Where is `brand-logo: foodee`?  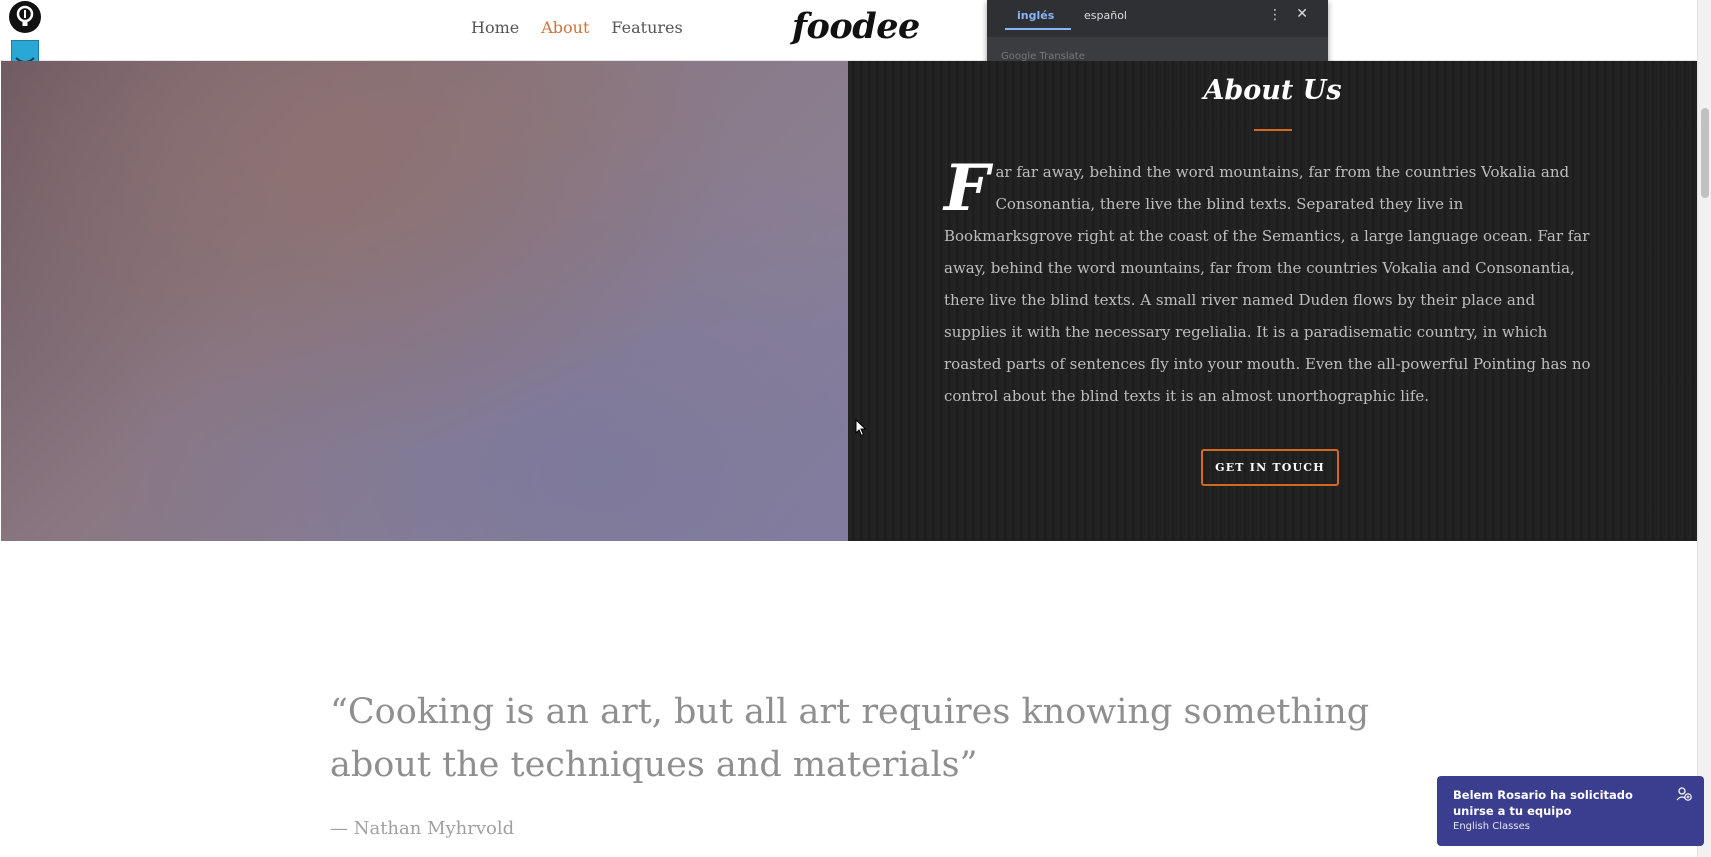 brand-logo: foodee is located at coordinates (856, 26).